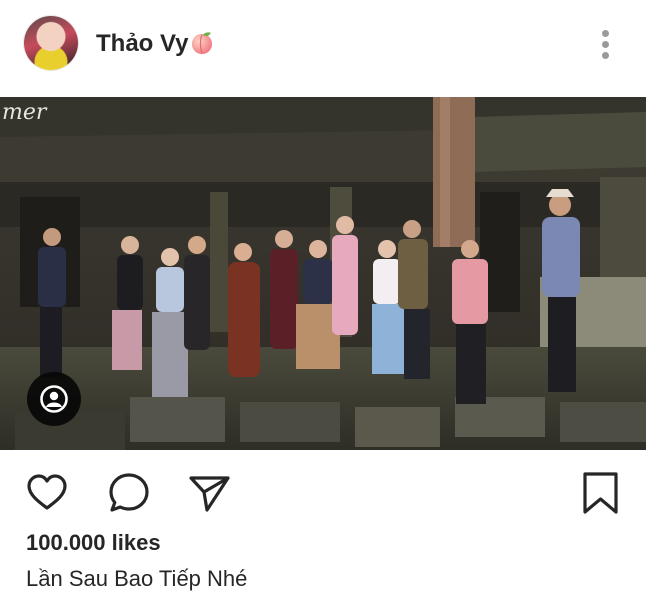  I want to click on person-tag-icon, so click(54, 399).